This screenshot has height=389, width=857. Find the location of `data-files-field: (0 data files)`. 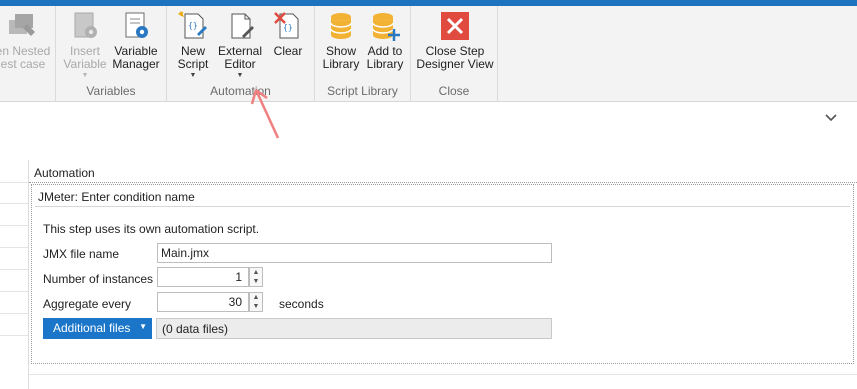

data-files-field: (0 data files) is located at coordinates (354, 328).